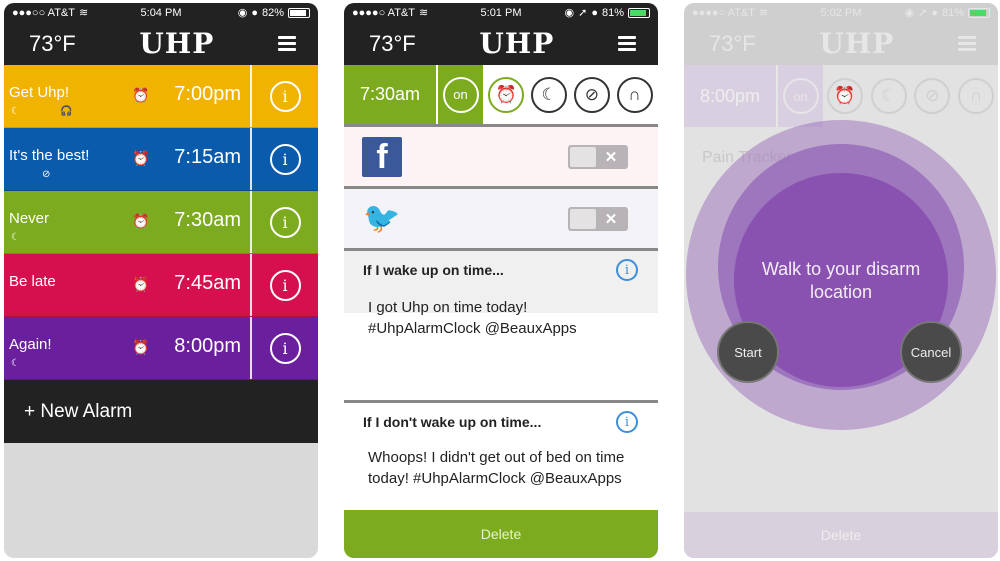  I want to click on facebook-icon: f, so click(382, 156).